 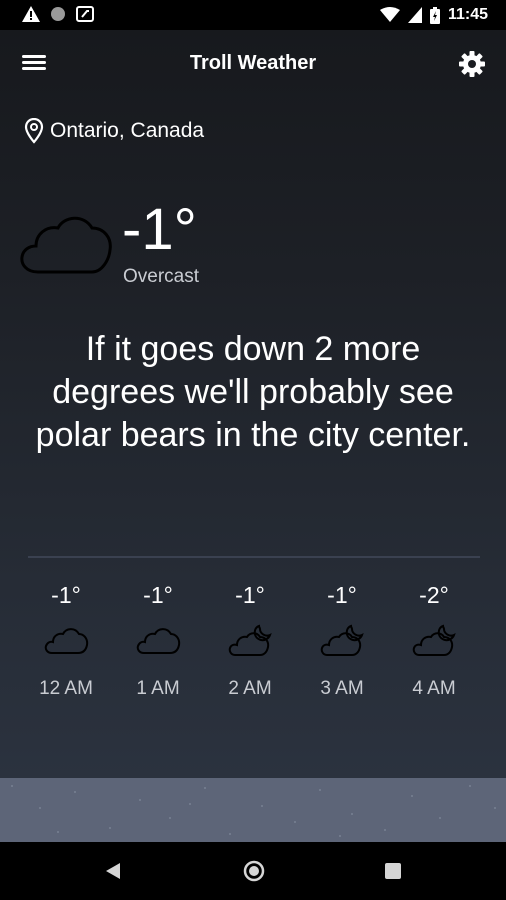 I want to click on clock: 11:45, so click(x=467, y=14).